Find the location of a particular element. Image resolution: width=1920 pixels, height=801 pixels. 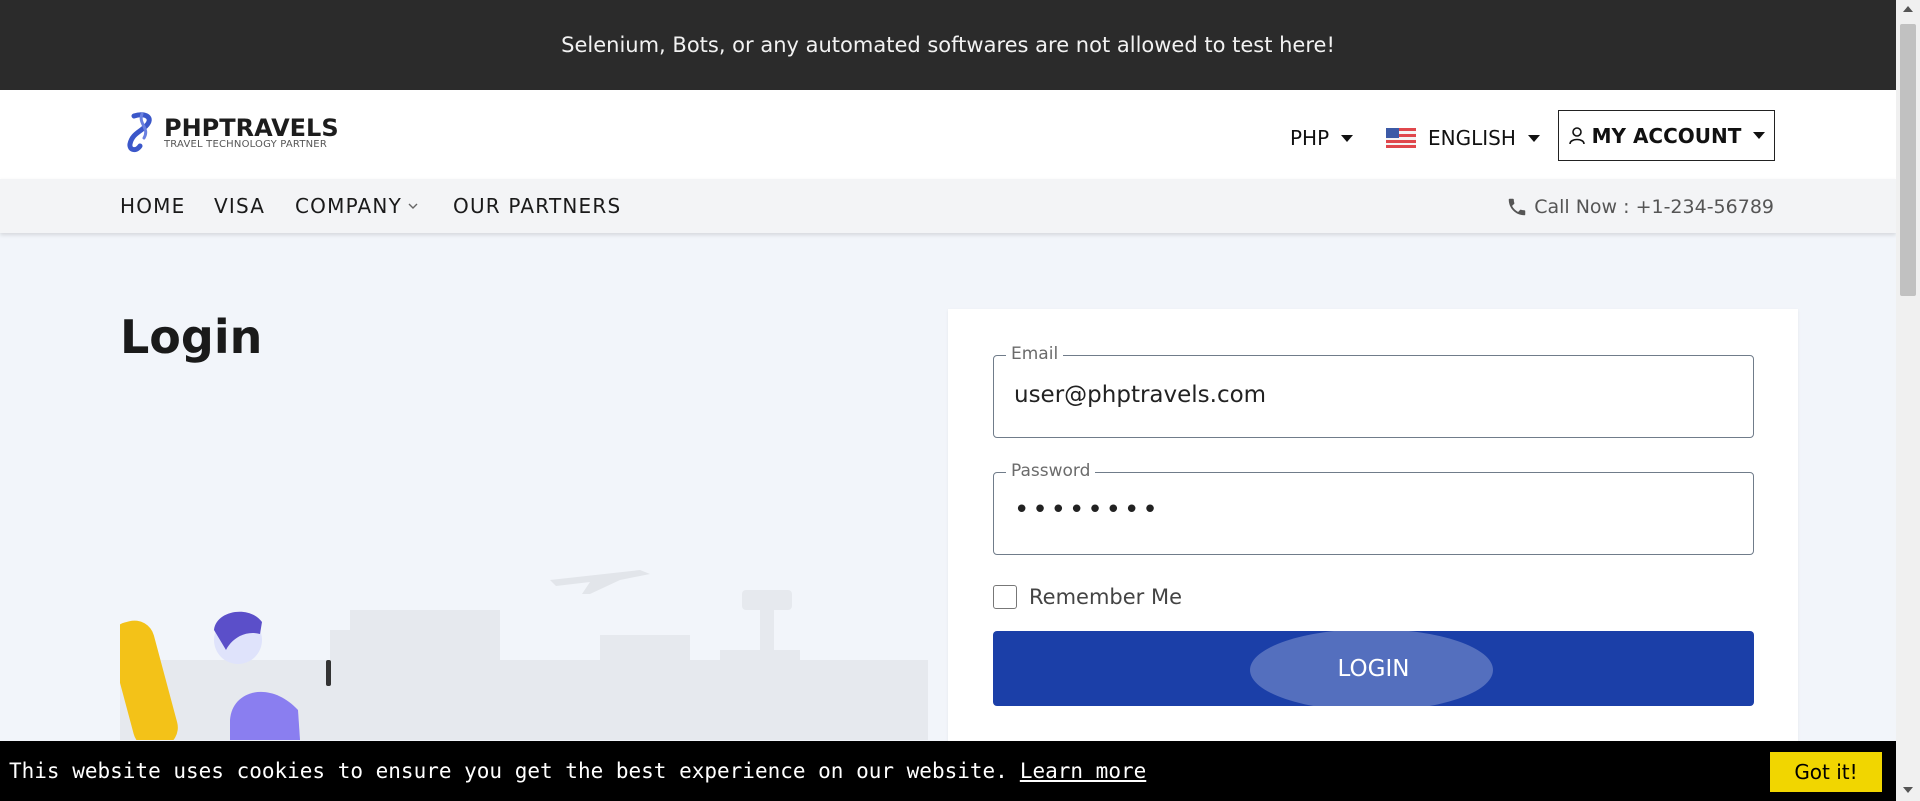

remember-me: Remember Me is located at coordinates (1087, 597).